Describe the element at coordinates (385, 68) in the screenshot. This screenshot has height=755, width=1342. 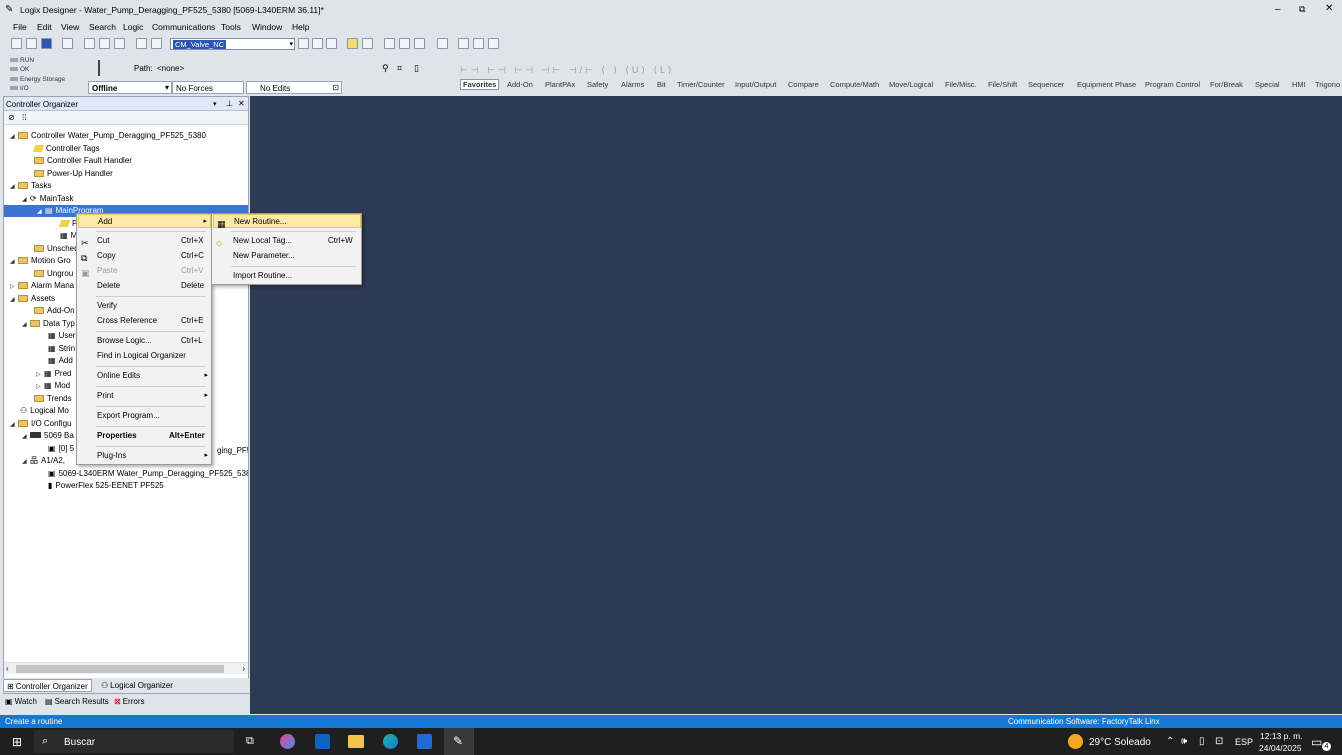
I see `who-active-icon: ⚲` at that location.